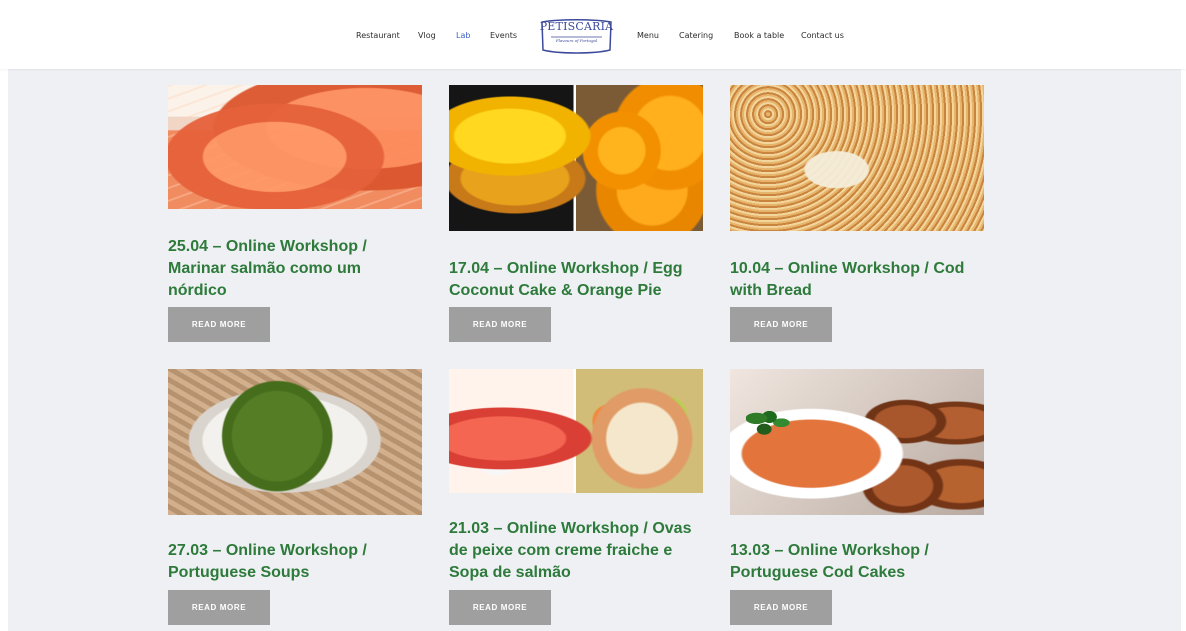 The height and width of the screenshot is (631, 1186). I want to click on portuguese-soup-image, so click(295, 442).